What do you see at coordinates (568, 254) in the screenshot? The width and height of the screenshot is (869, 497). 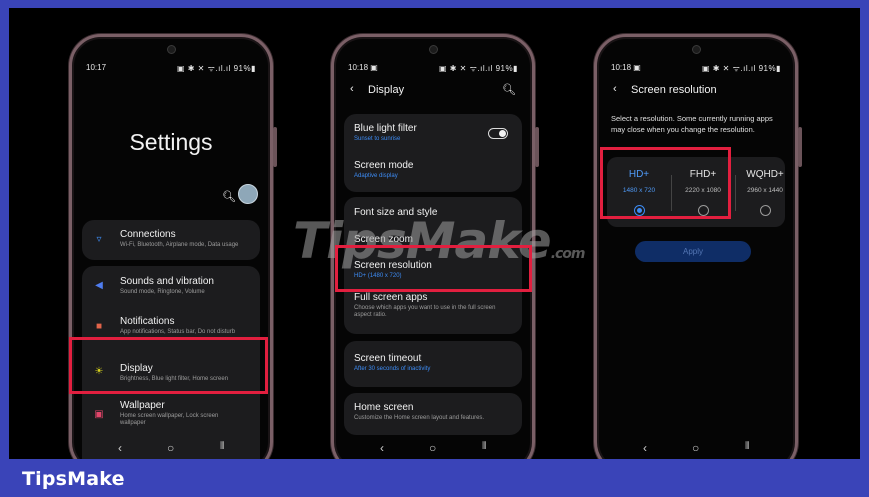 I see `watermark-domain: .com` at bounding box center [568, 254].